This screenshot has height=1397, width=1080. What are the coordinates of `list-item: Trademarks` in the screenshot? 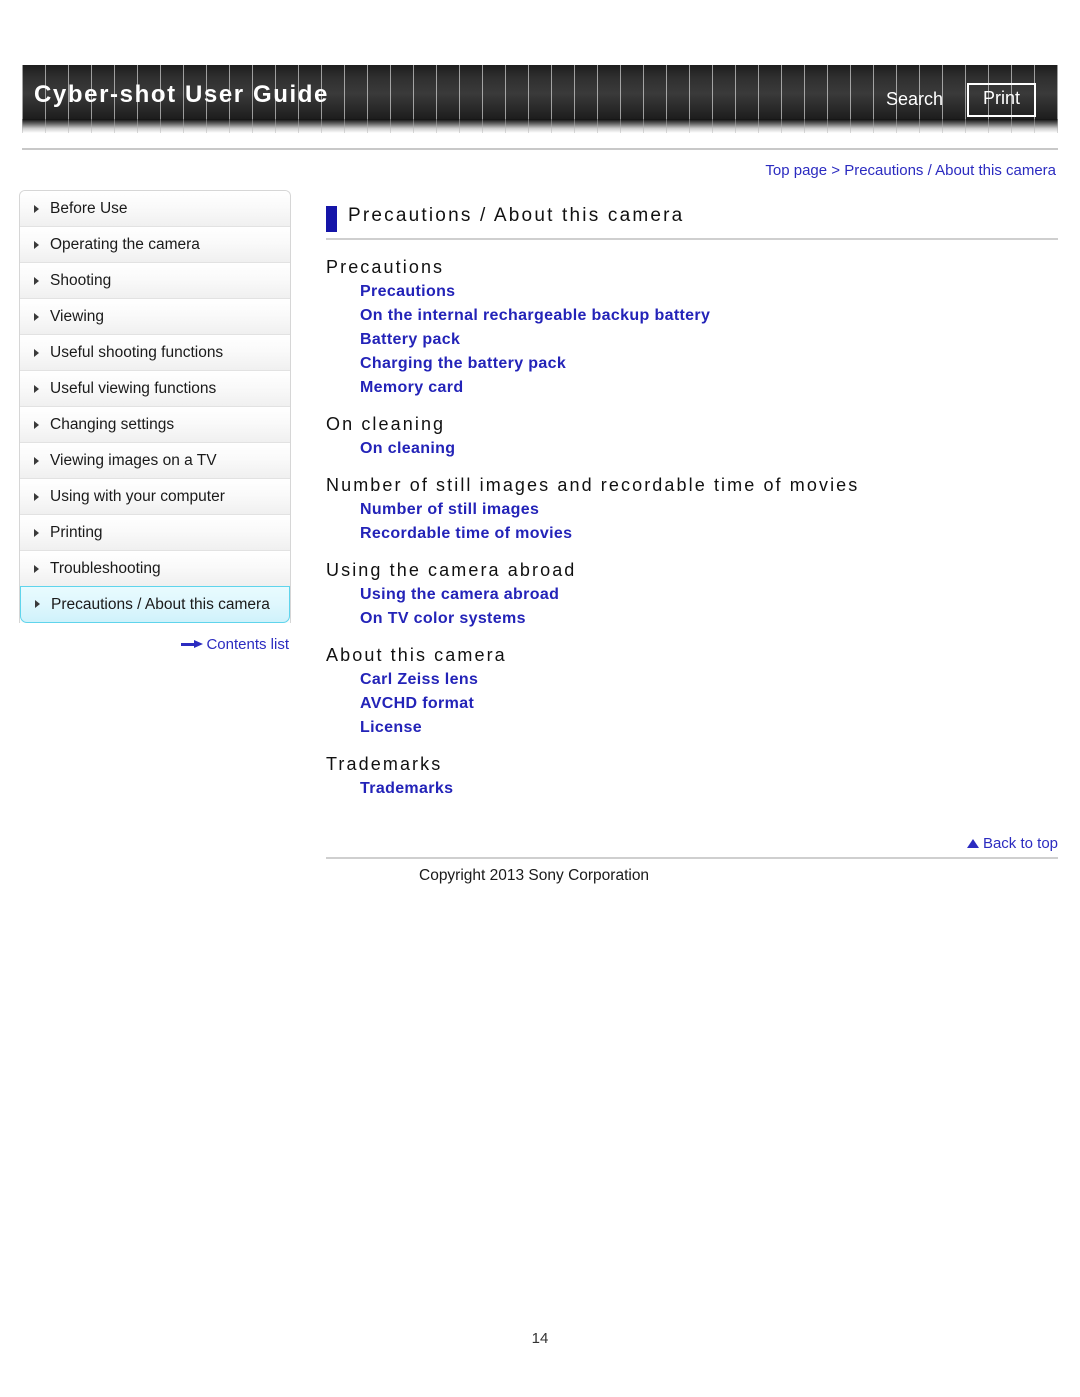 It's located at (692, 789).